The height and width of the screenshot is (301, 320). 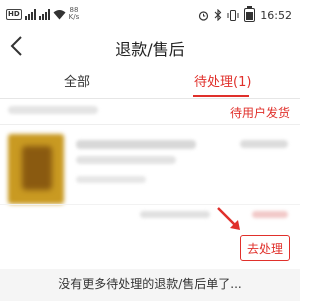 What do you see at coordinates (204, 15) in the screenshot?
I see `alarm-icon` at bounding box center [204, 15].